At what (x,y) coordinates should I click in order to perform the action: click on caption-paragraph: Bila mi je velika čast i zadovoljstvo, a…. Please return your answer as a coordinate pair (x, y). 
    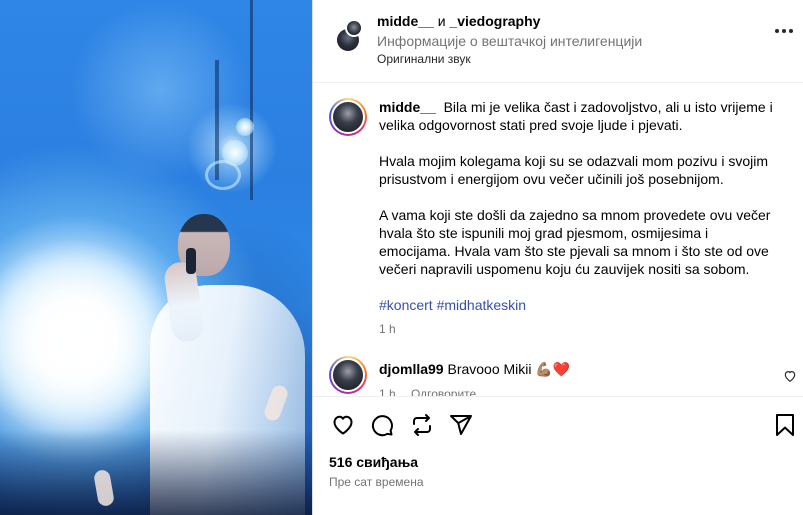
    Looking at the image, I should click on (576, 116).